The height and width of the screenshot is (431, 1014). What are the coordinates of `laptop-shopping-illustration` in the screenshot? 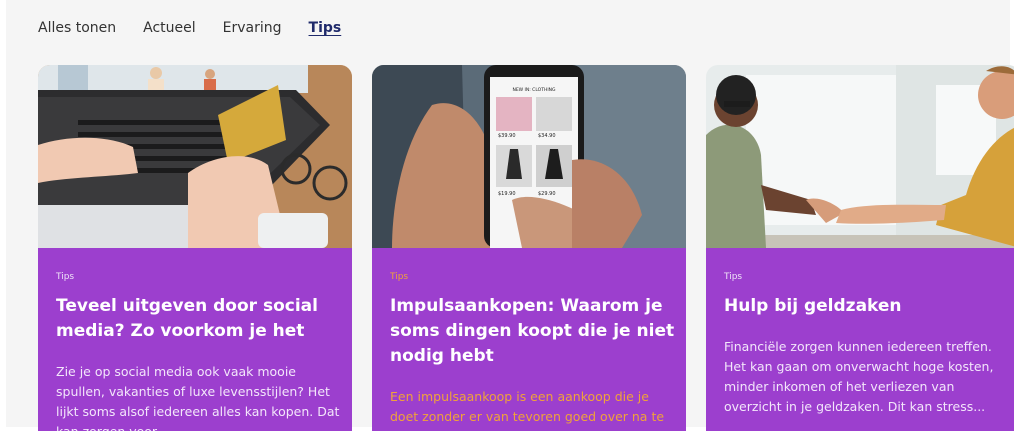 It's located at (195, 156).